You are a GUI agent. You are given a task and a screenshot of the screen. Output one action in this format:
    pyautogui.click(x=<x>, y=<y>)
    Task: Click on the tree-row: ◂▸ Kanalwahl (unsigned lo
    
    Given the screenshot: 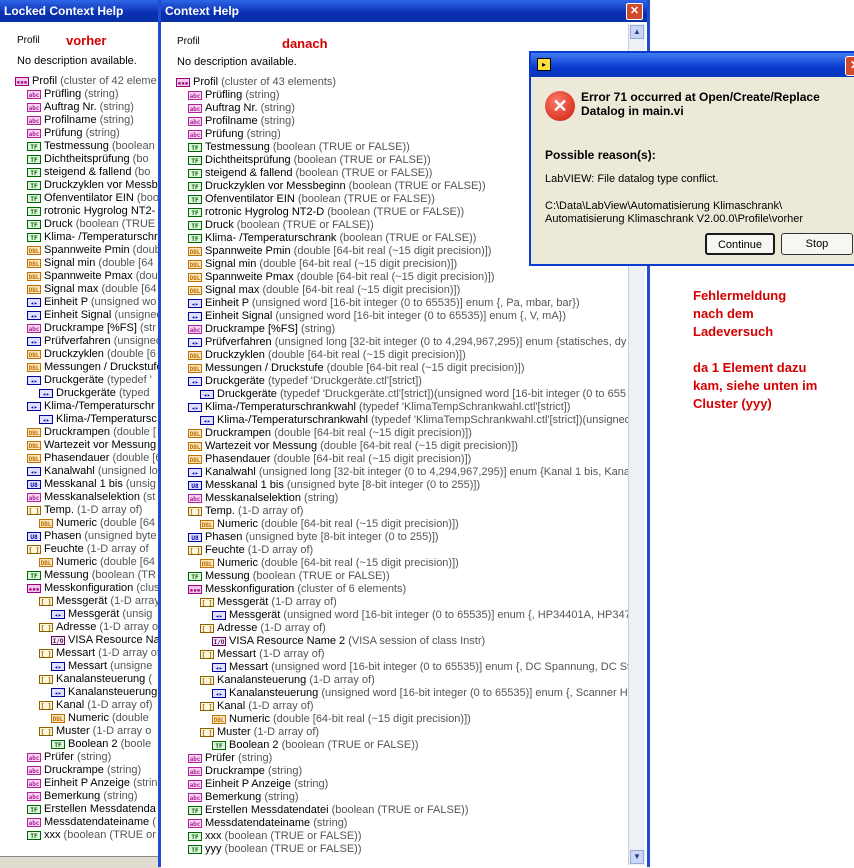 What is the action you would take?
    pyautogui.click(x=86, y=471)
    